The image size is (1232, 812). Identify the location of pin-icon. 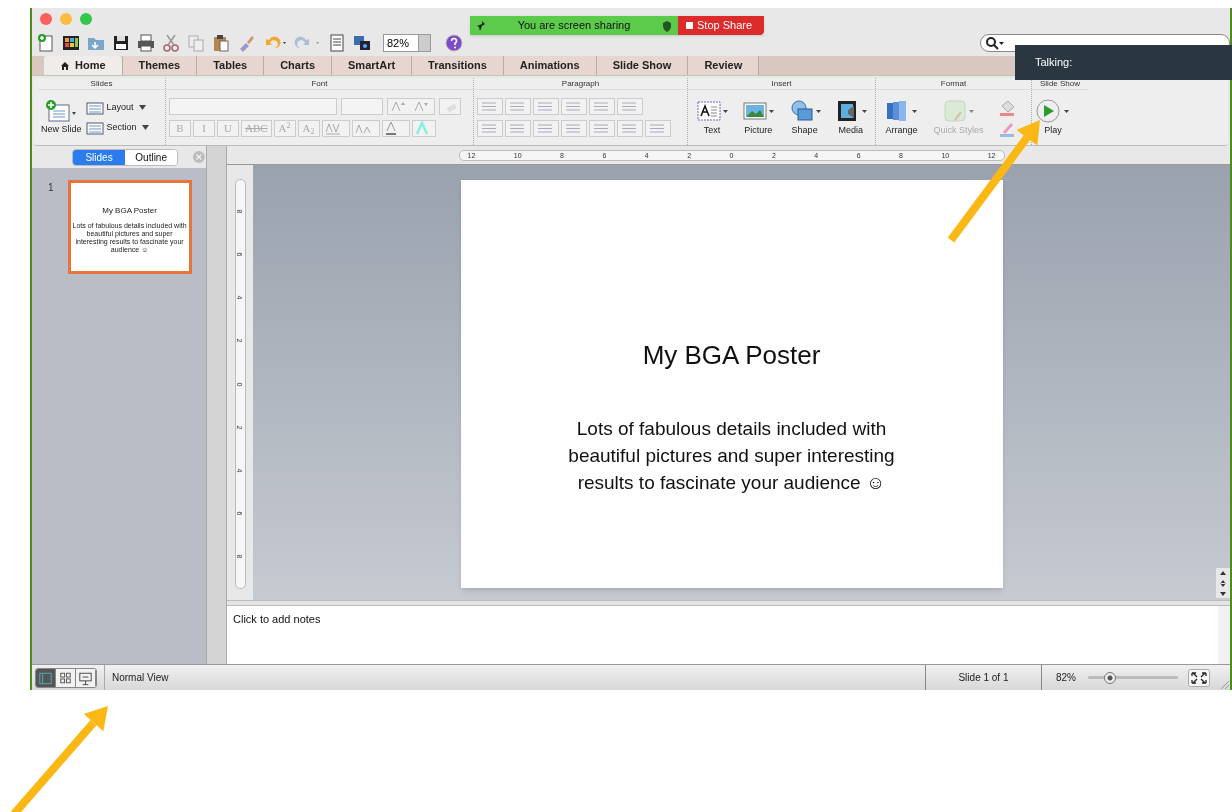
(481, 25).